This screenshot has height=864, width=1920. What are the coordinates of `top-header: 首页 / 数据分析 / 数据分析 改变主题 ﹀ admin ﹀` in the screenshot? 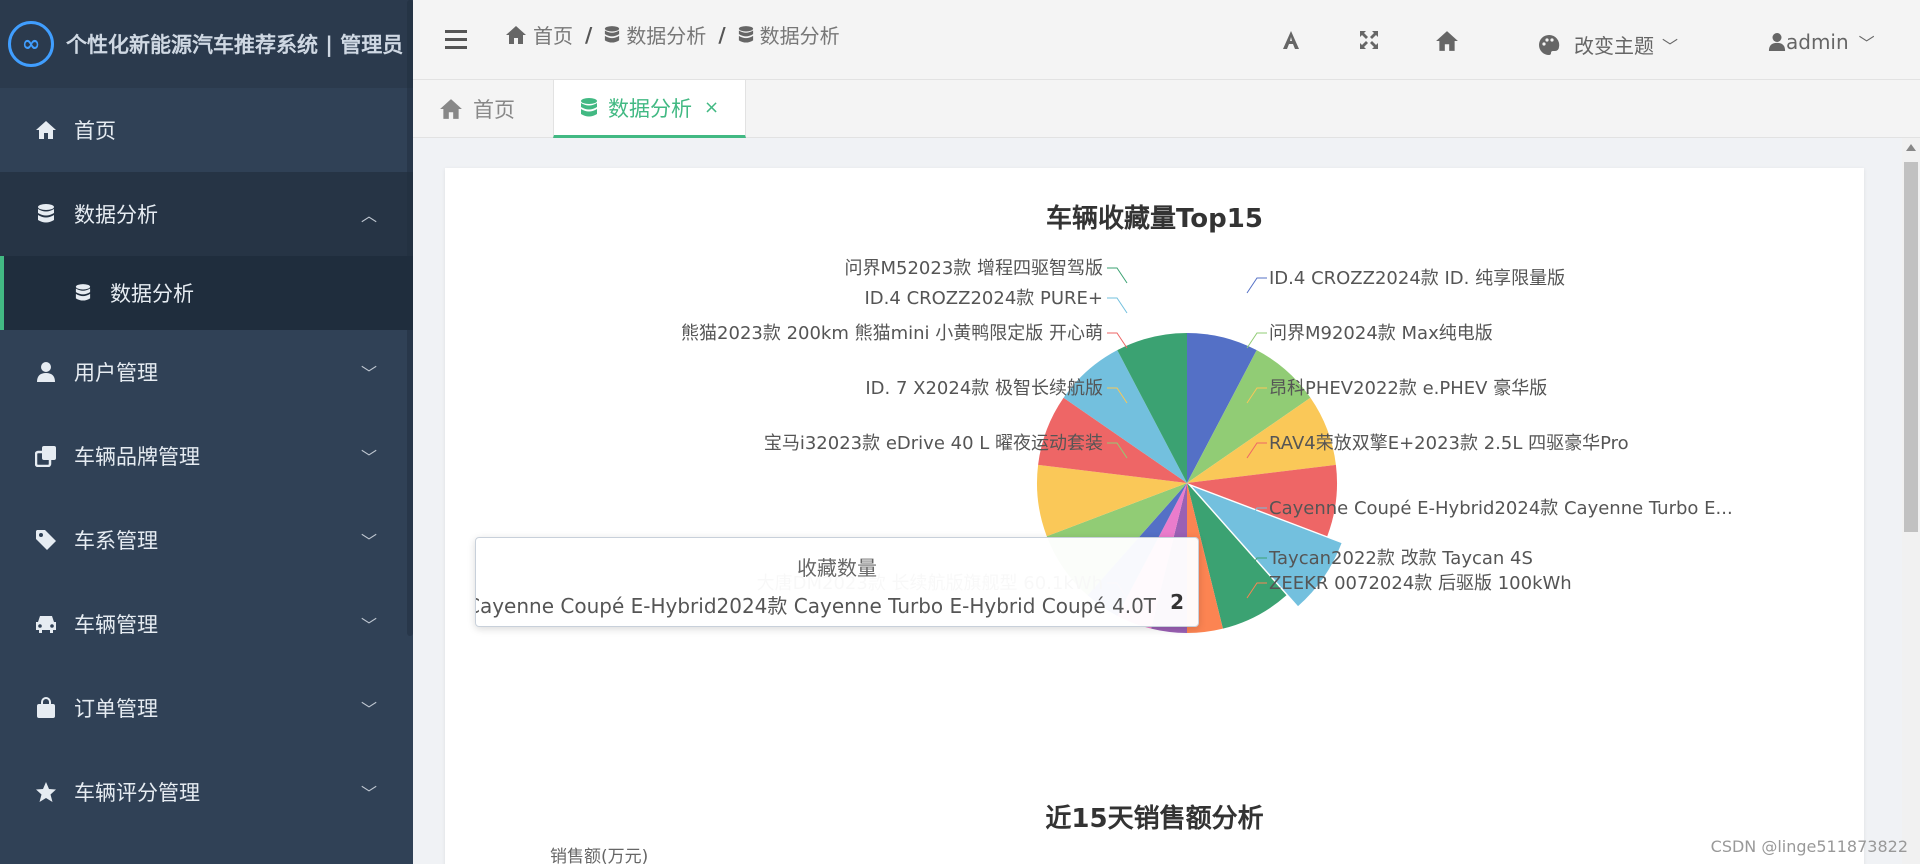 It's located at (1166, 40).